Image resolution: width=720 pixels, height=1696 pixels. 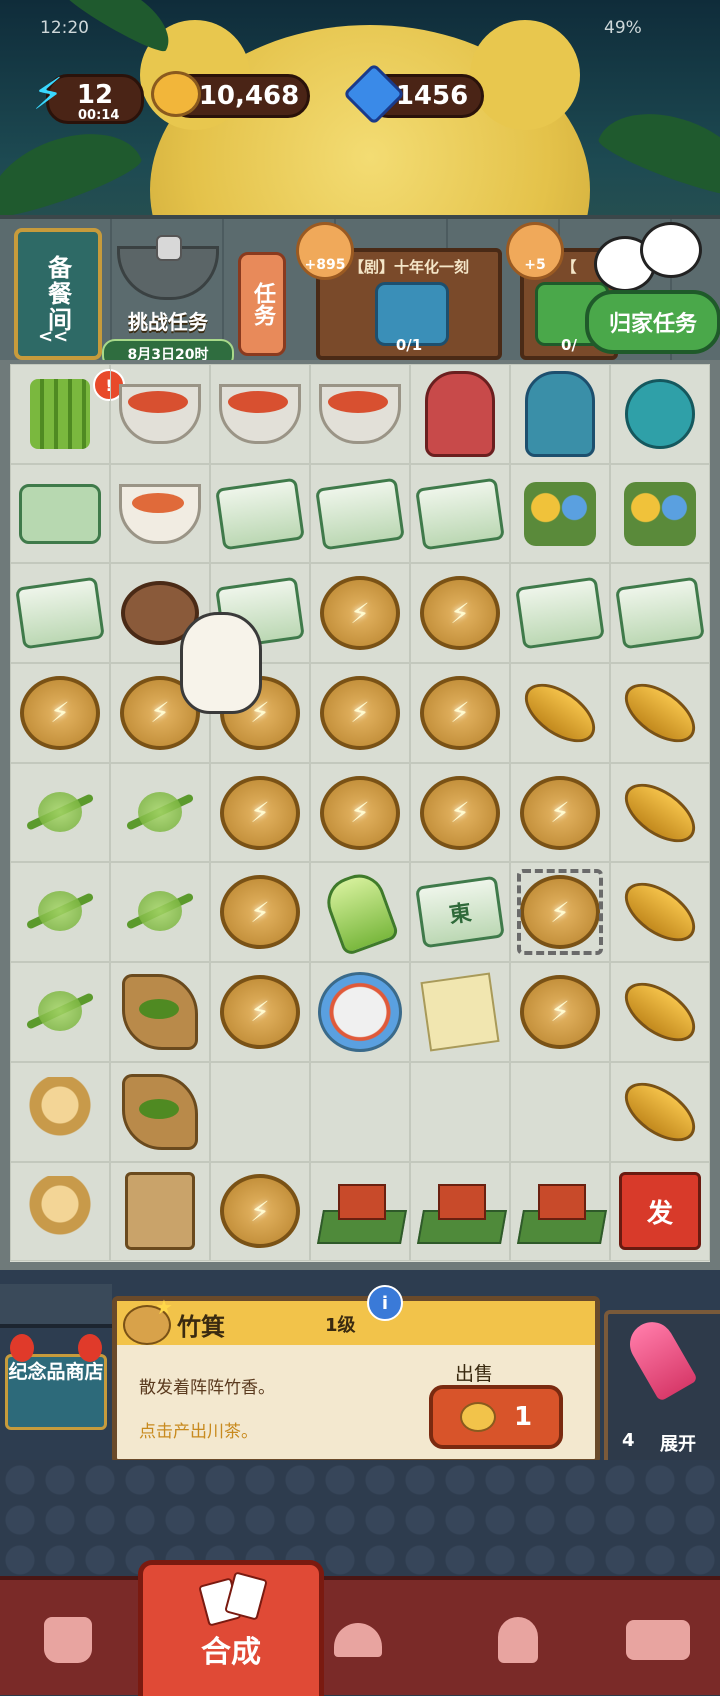 I want to click on skewer-icon, so click(x=260, y=413).